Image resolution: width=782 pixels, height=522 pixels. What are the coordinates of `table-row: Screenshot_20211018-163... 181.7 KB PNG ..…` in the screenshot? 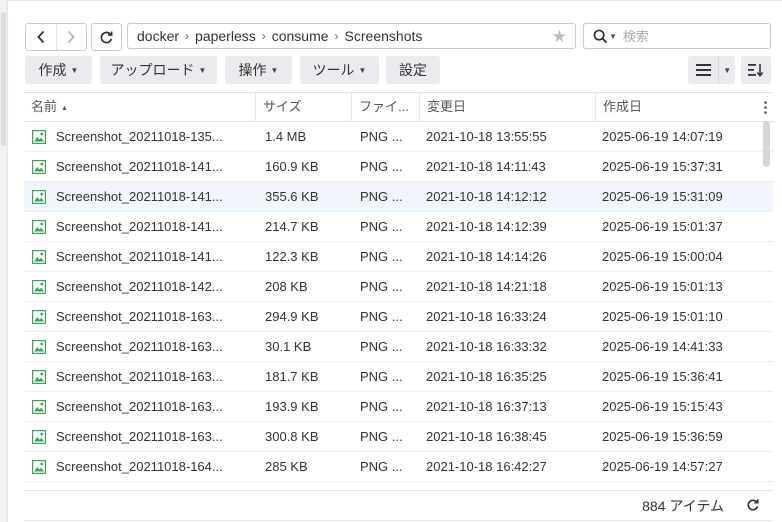 It's located at (398, 377).